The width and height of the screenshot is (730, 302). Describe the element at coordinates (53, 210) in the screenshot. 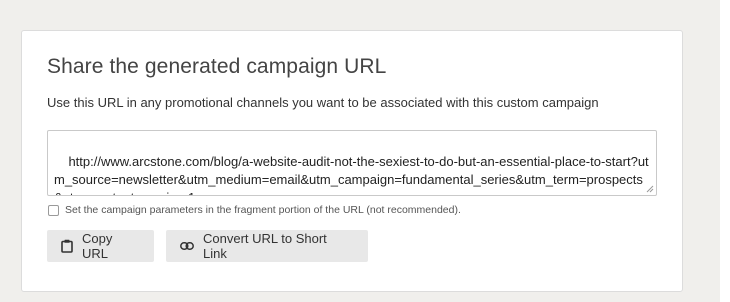

I see `fragment-checkbox` at that location.